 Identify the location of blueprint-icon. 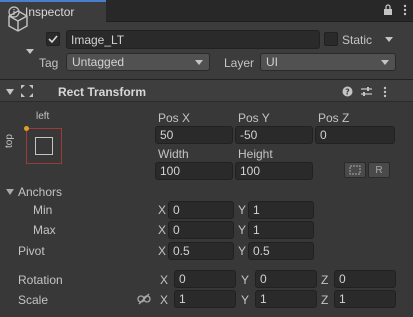
(355, 170).